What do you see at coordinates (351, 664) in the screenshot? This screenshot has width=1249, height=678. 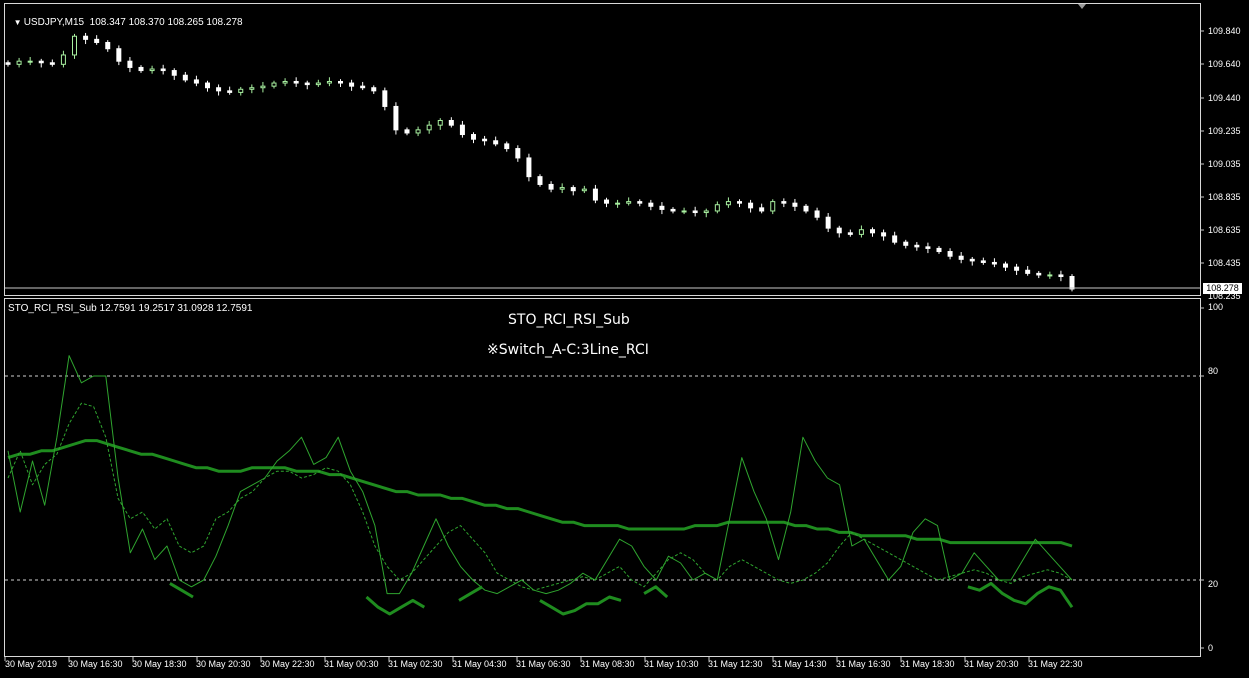 I see `time-label: 31 May 00:30` at bounding box center [351, 664].